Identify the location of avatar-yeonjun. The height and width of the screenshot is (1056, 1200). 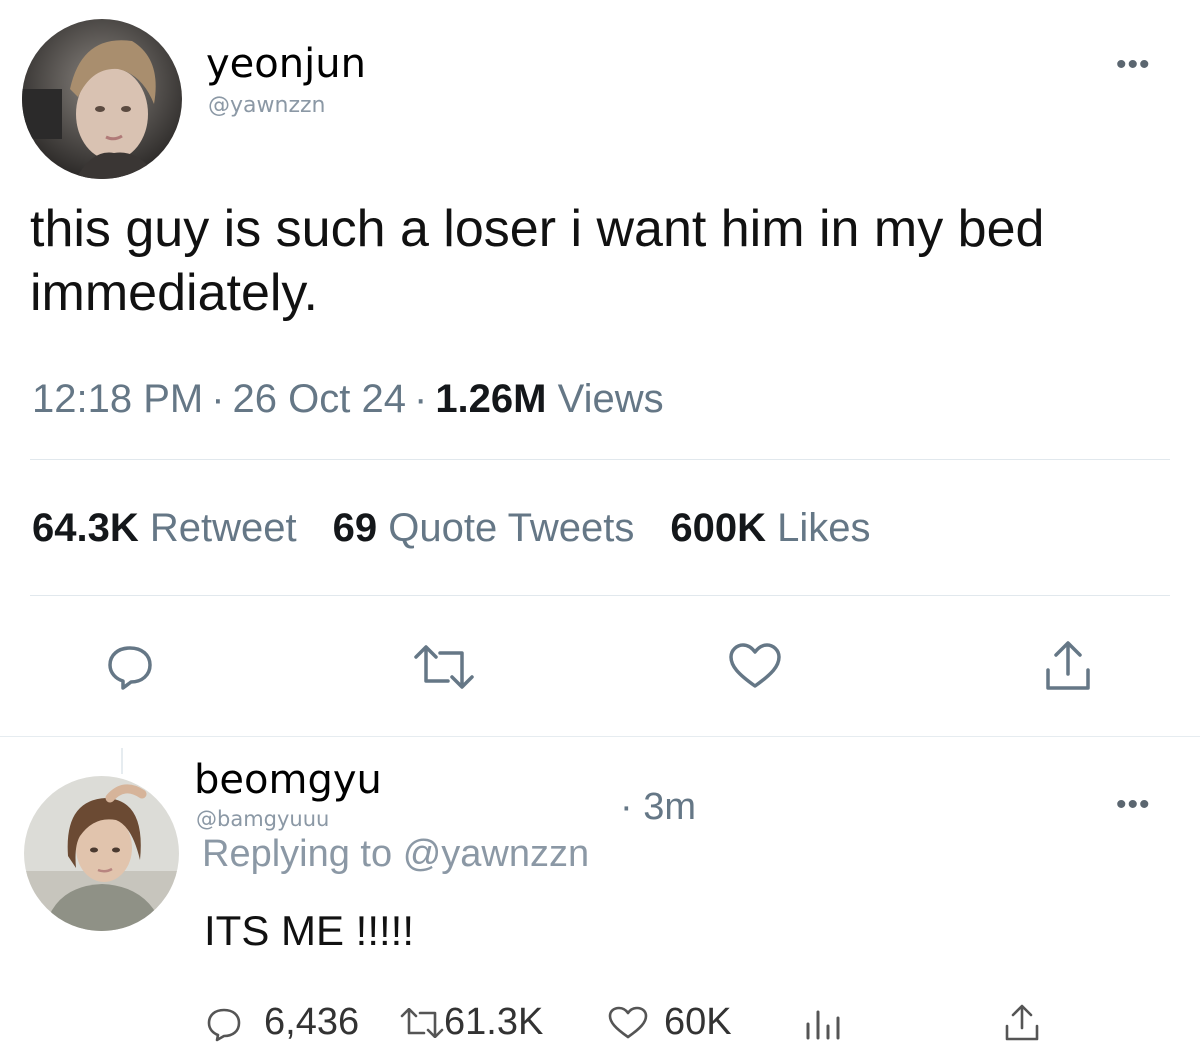
(102, 99).